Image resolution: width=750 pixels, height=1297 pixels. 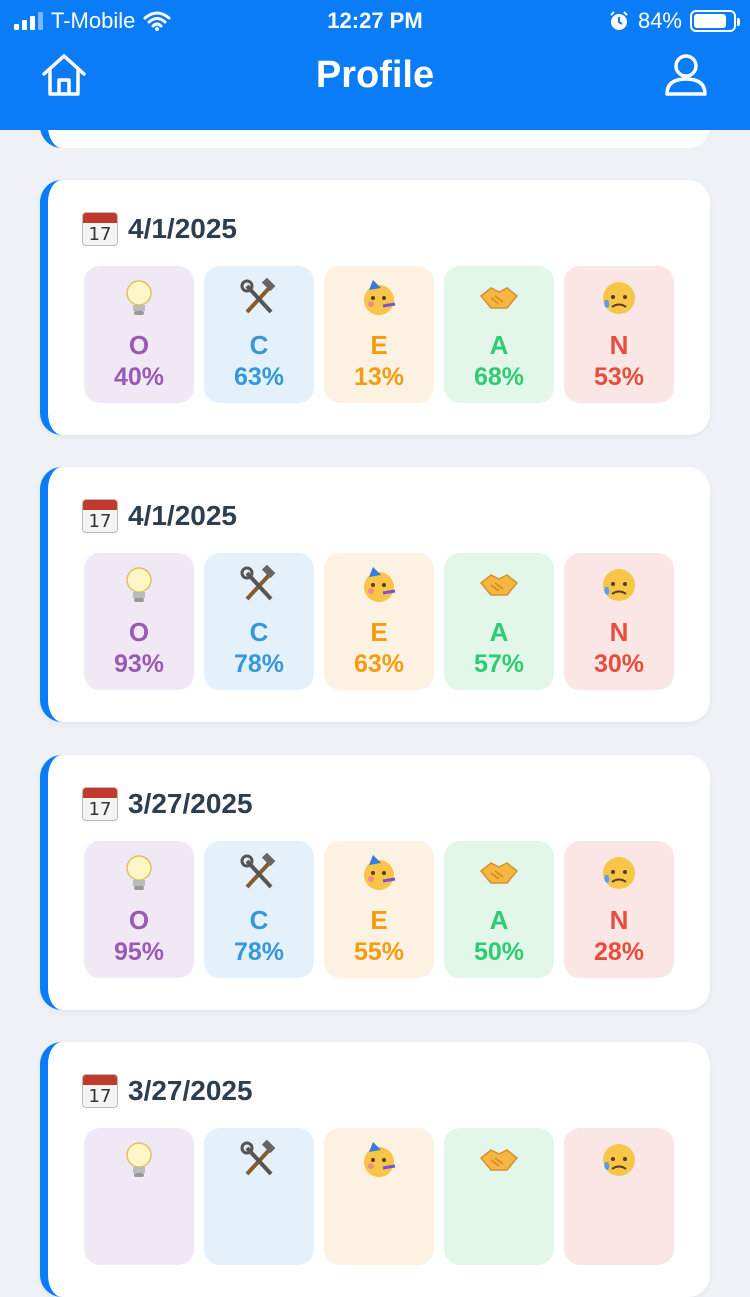 I want to click on profile-button, so click(x=686, y=75).